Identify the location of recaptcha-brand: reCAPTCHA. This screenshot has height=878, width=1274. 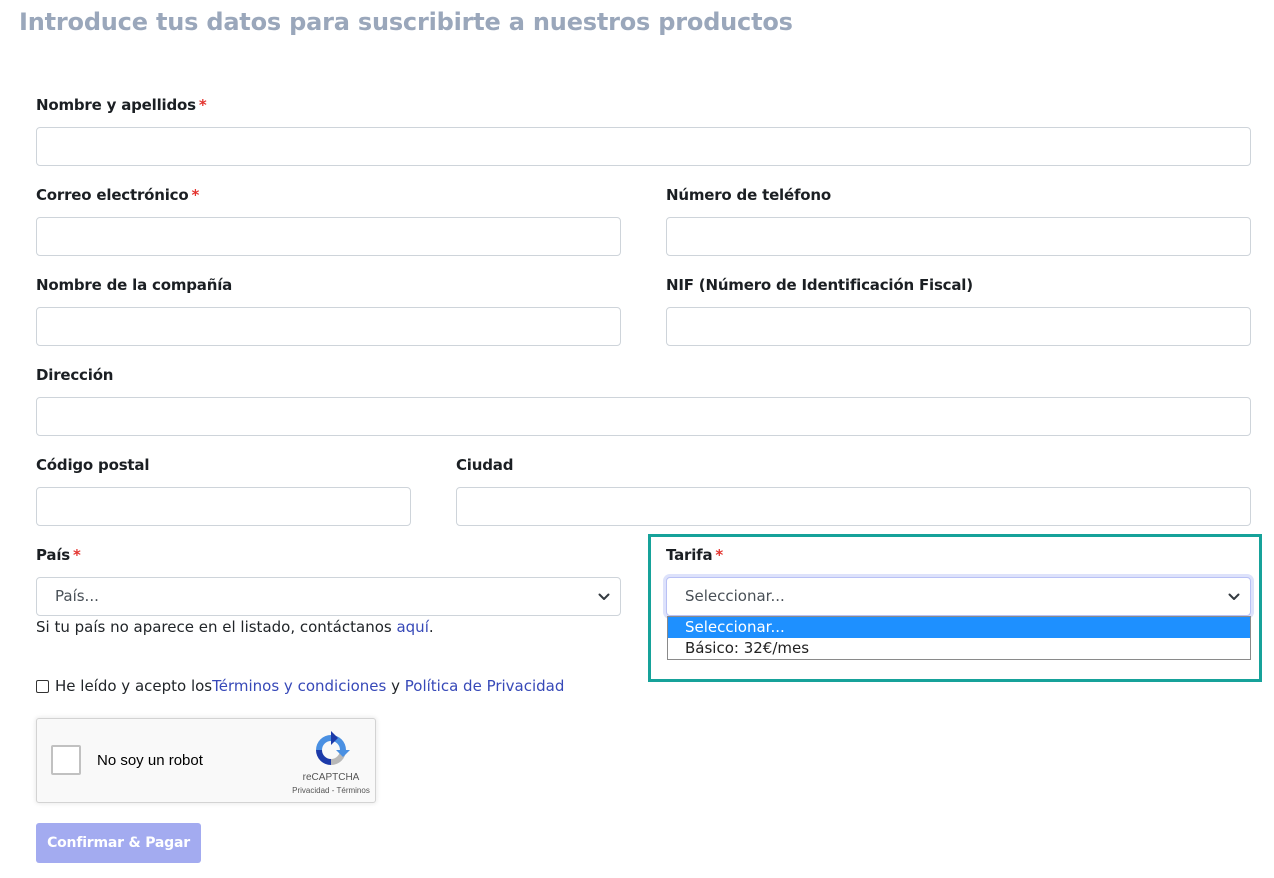
(331, 777).